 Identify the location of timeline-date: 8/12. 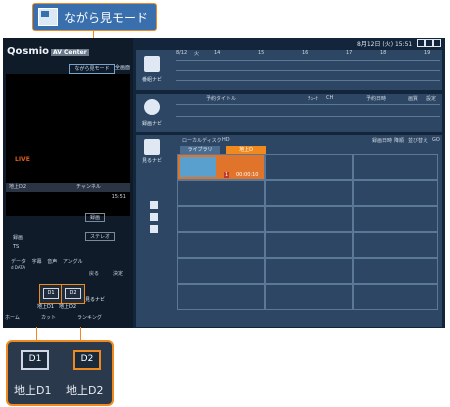
(182, 53).